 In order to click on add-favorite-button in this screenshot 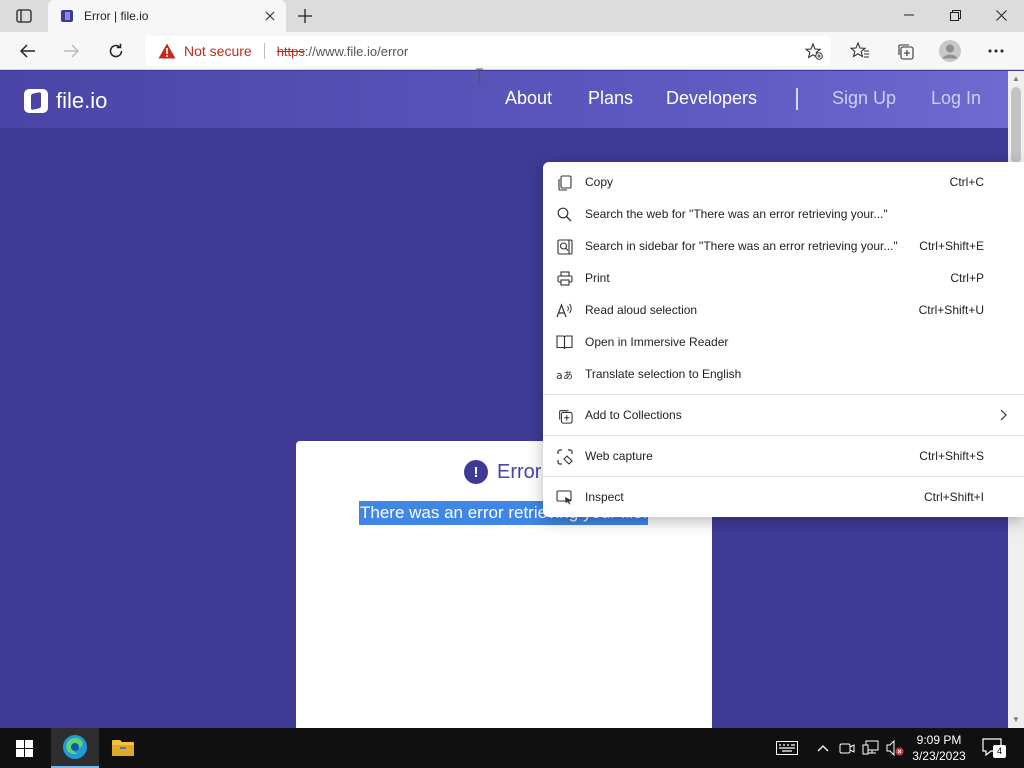, I will do `click(814, 51)`.